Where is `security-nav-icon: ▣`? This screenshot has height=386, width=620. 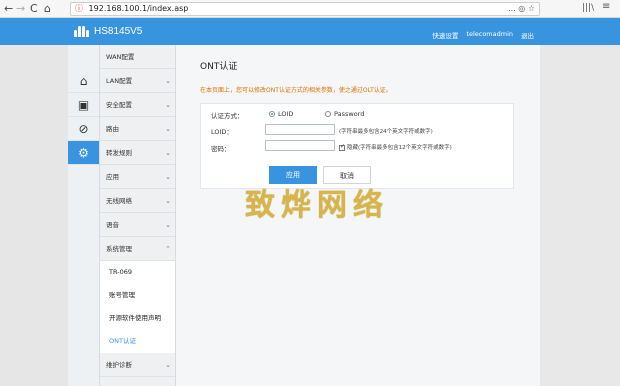 security-nav-icon: ▣ is located at coordinates (83, 105).